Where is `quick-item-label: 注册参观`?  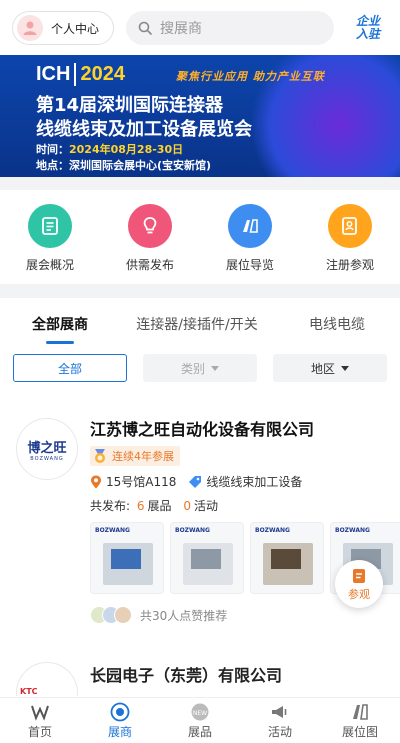 quick-item-label: 注册参观 is located at coordinates (349, 265).